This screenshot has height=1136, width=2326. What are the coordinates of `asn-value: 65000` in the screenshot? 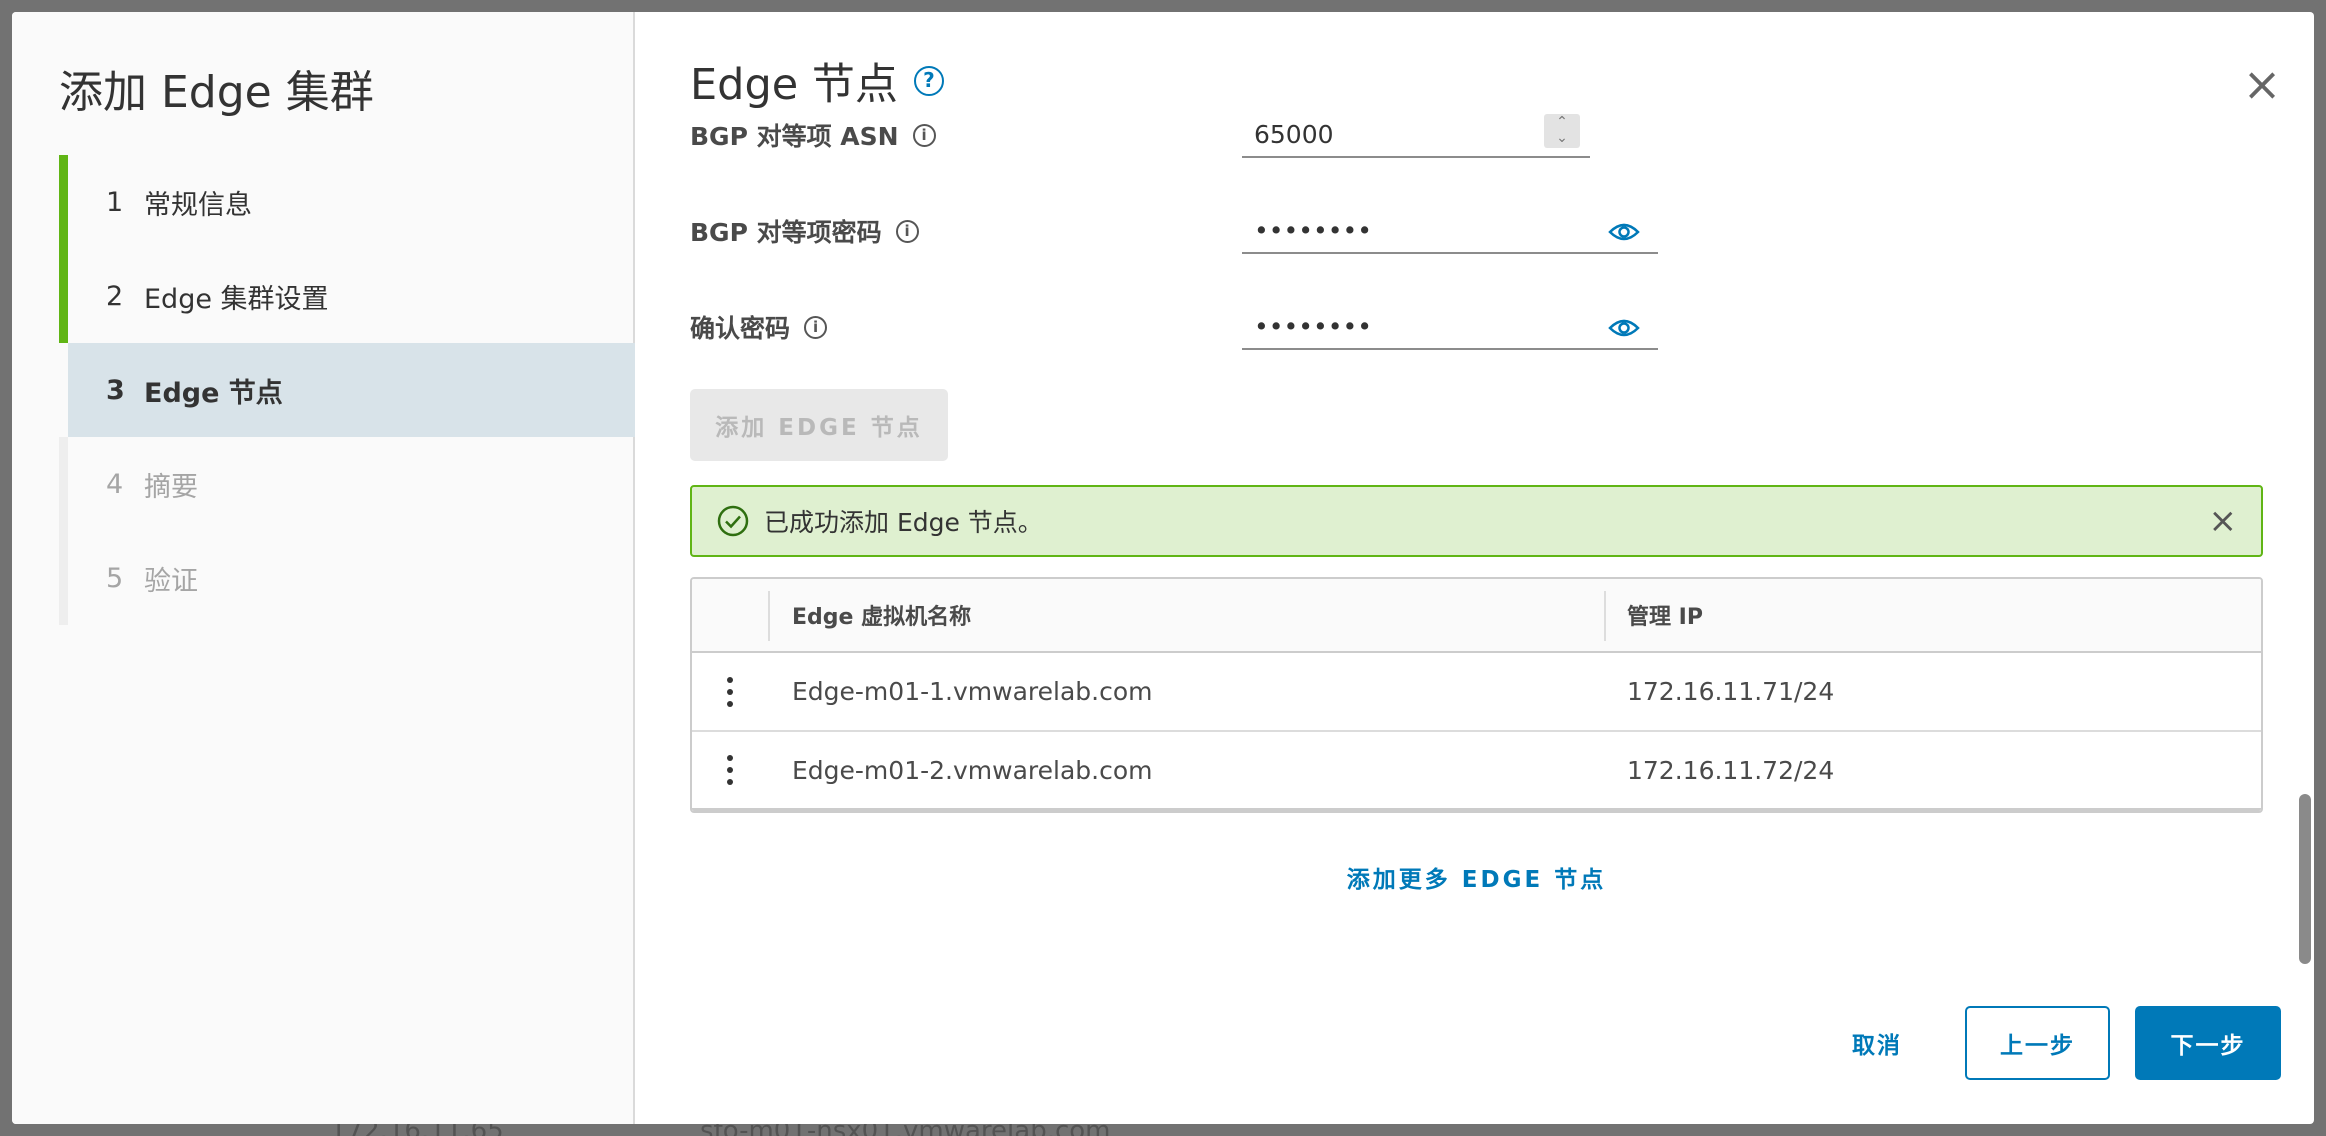 It's located at (1294, 134).